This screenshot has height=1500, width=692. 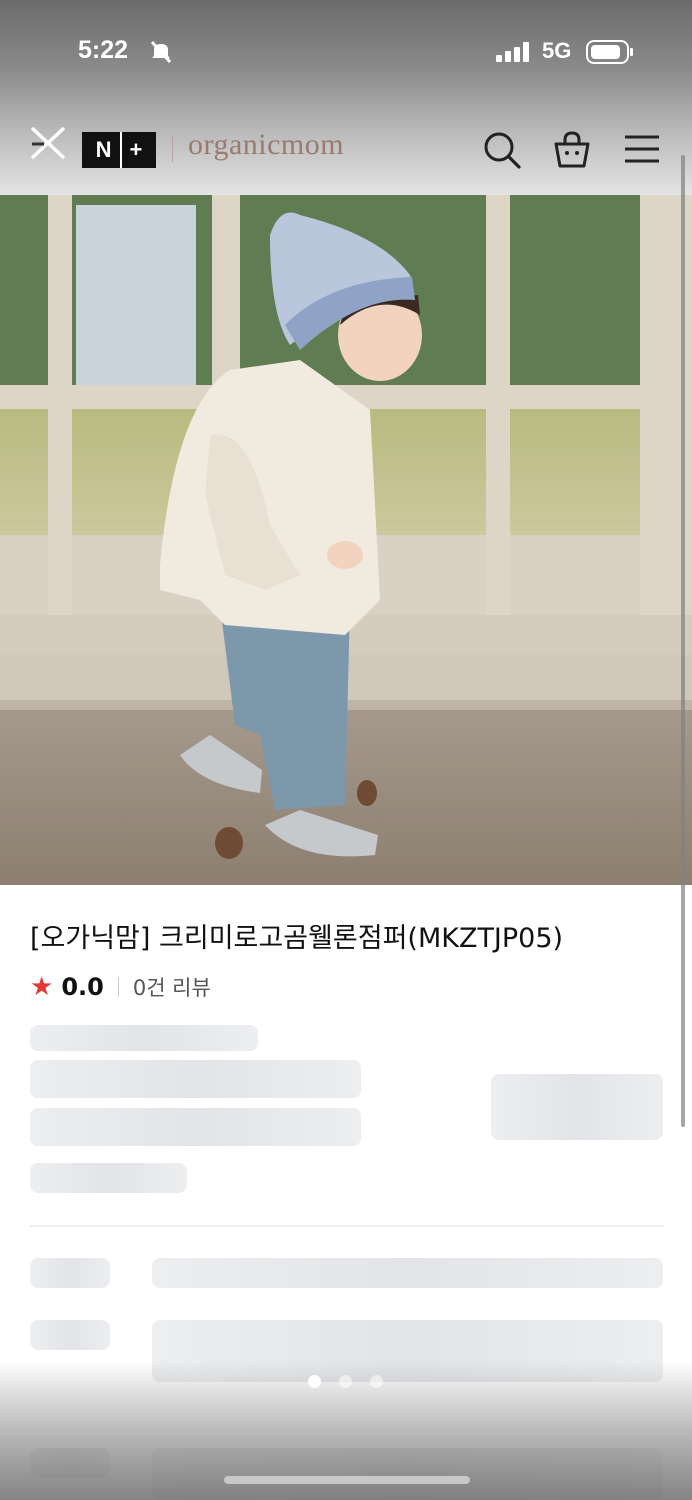 I want to click on logo-n: N, so click(x=103, y=149).